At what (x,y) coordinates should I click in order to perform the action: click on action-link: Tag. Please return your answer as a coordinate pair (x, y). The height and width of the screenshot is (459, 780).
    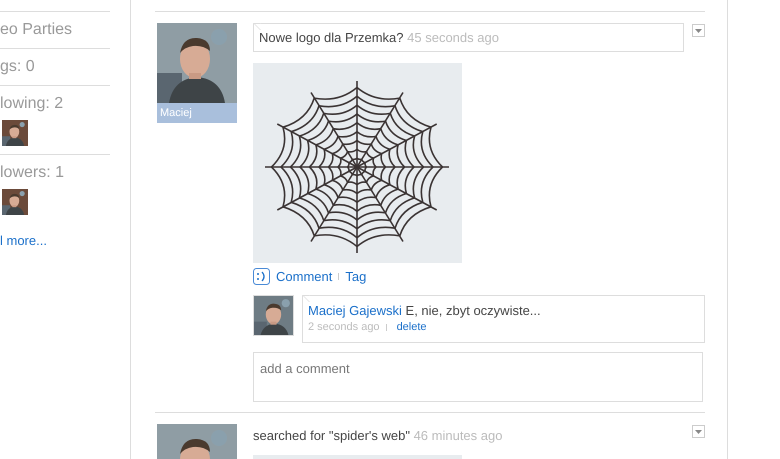
    Looking at the image, I should click on (355, 276).